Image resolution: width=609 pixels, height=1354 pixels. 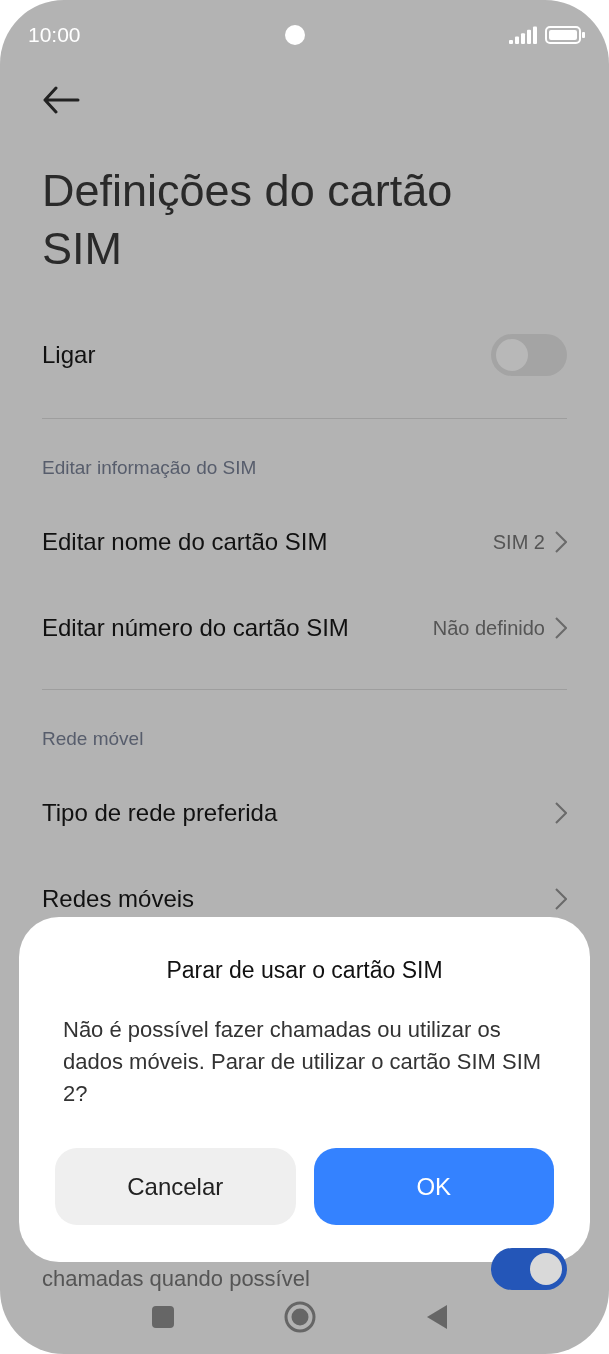 What do you see at coordinates (304, 970) in the screenshot?
I see `dialog-title: Parar de usar o cartão SIM` at bounding box center [304, 970].